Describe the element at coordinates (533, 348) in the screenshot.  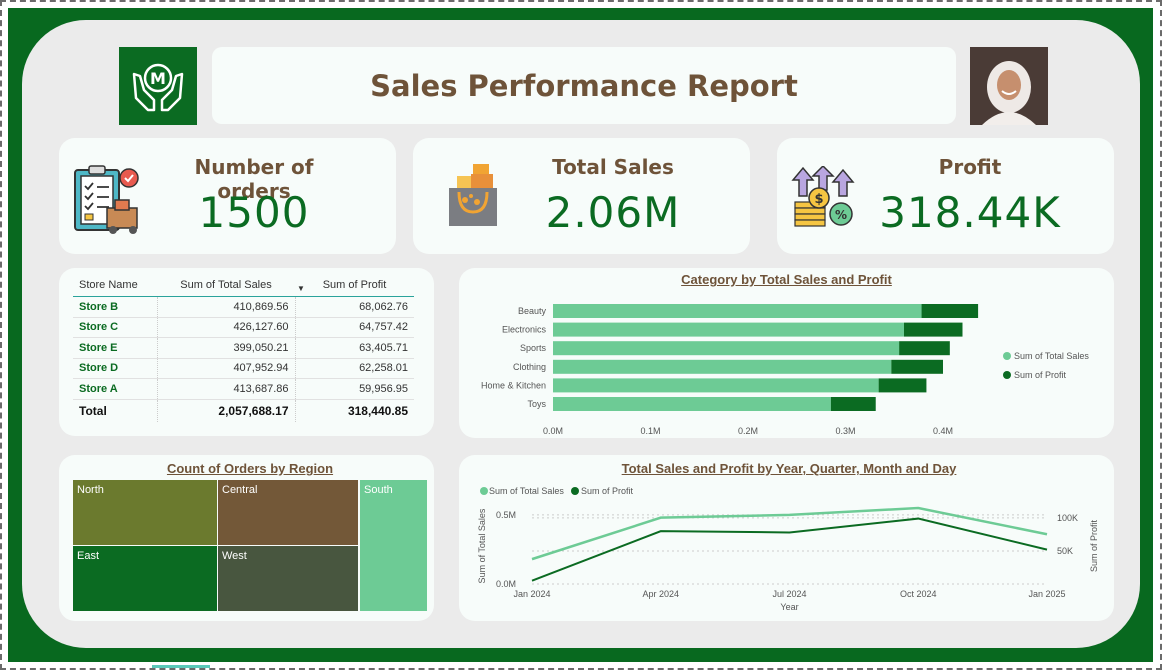
I see `category-tick-label: Sports` at that location.